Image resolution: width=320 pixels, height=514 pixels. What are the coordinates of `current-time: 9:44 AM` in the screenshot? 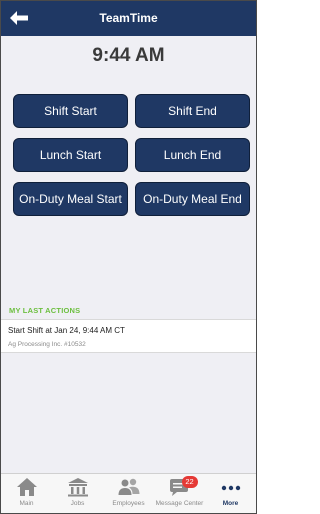 It's located at (128, 55).